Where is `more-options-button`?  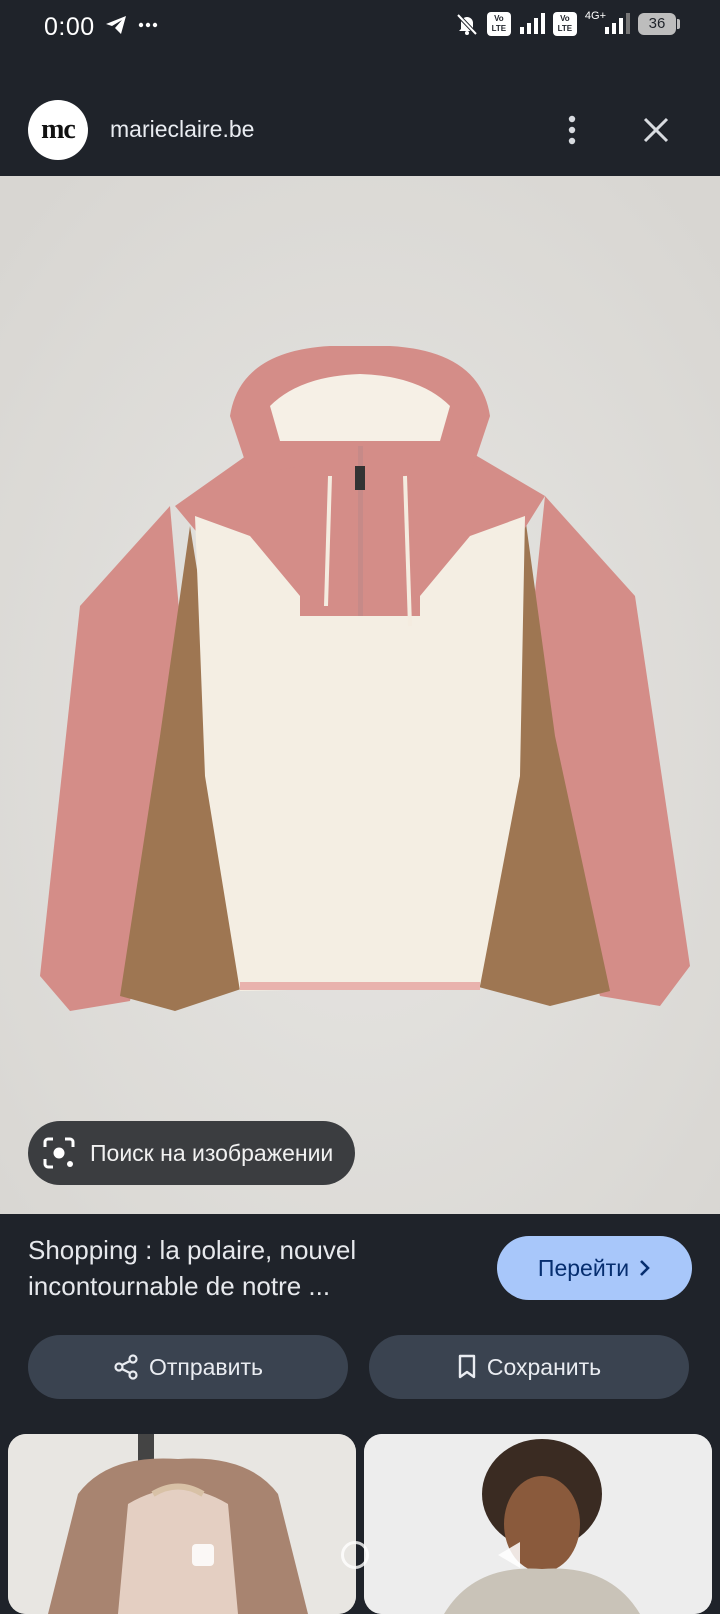
more-options-button is located at coordinates (572, 130).